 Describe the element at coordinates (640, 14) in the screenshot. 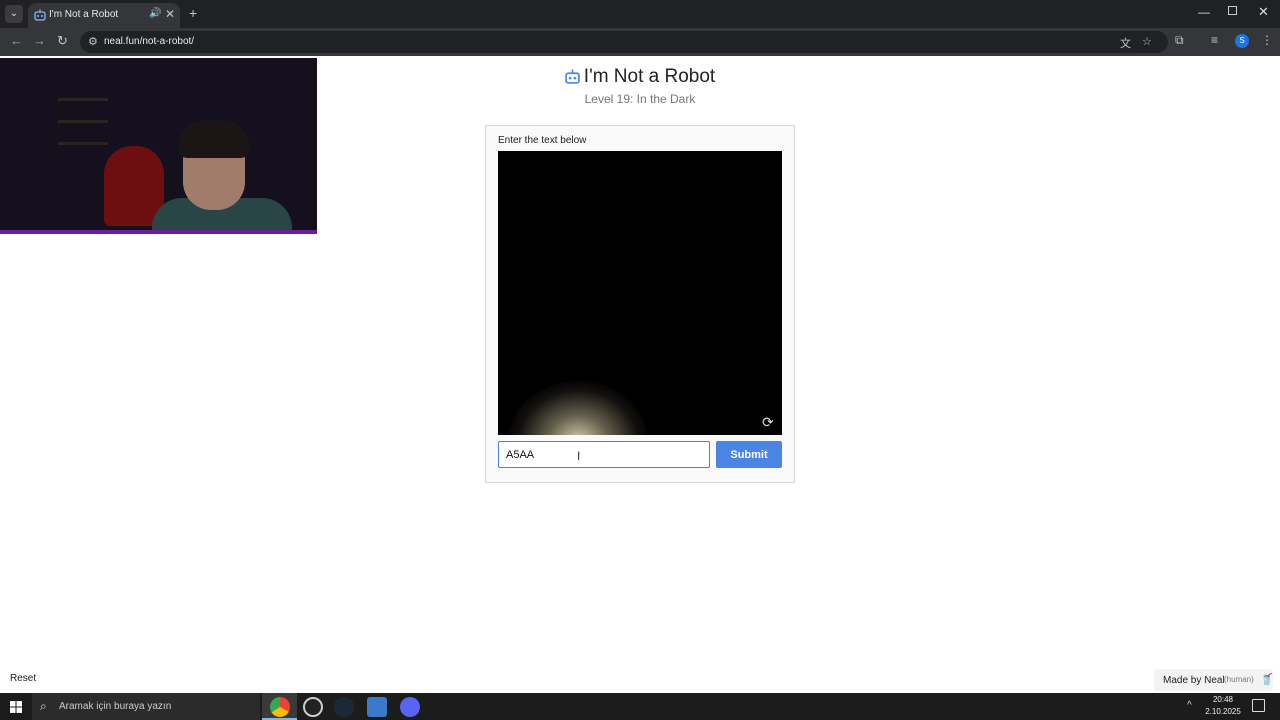

I see `browser-tab-bar: ⌄ I'm Not a Robot 🔊 ✕ + — ✕` at that location.